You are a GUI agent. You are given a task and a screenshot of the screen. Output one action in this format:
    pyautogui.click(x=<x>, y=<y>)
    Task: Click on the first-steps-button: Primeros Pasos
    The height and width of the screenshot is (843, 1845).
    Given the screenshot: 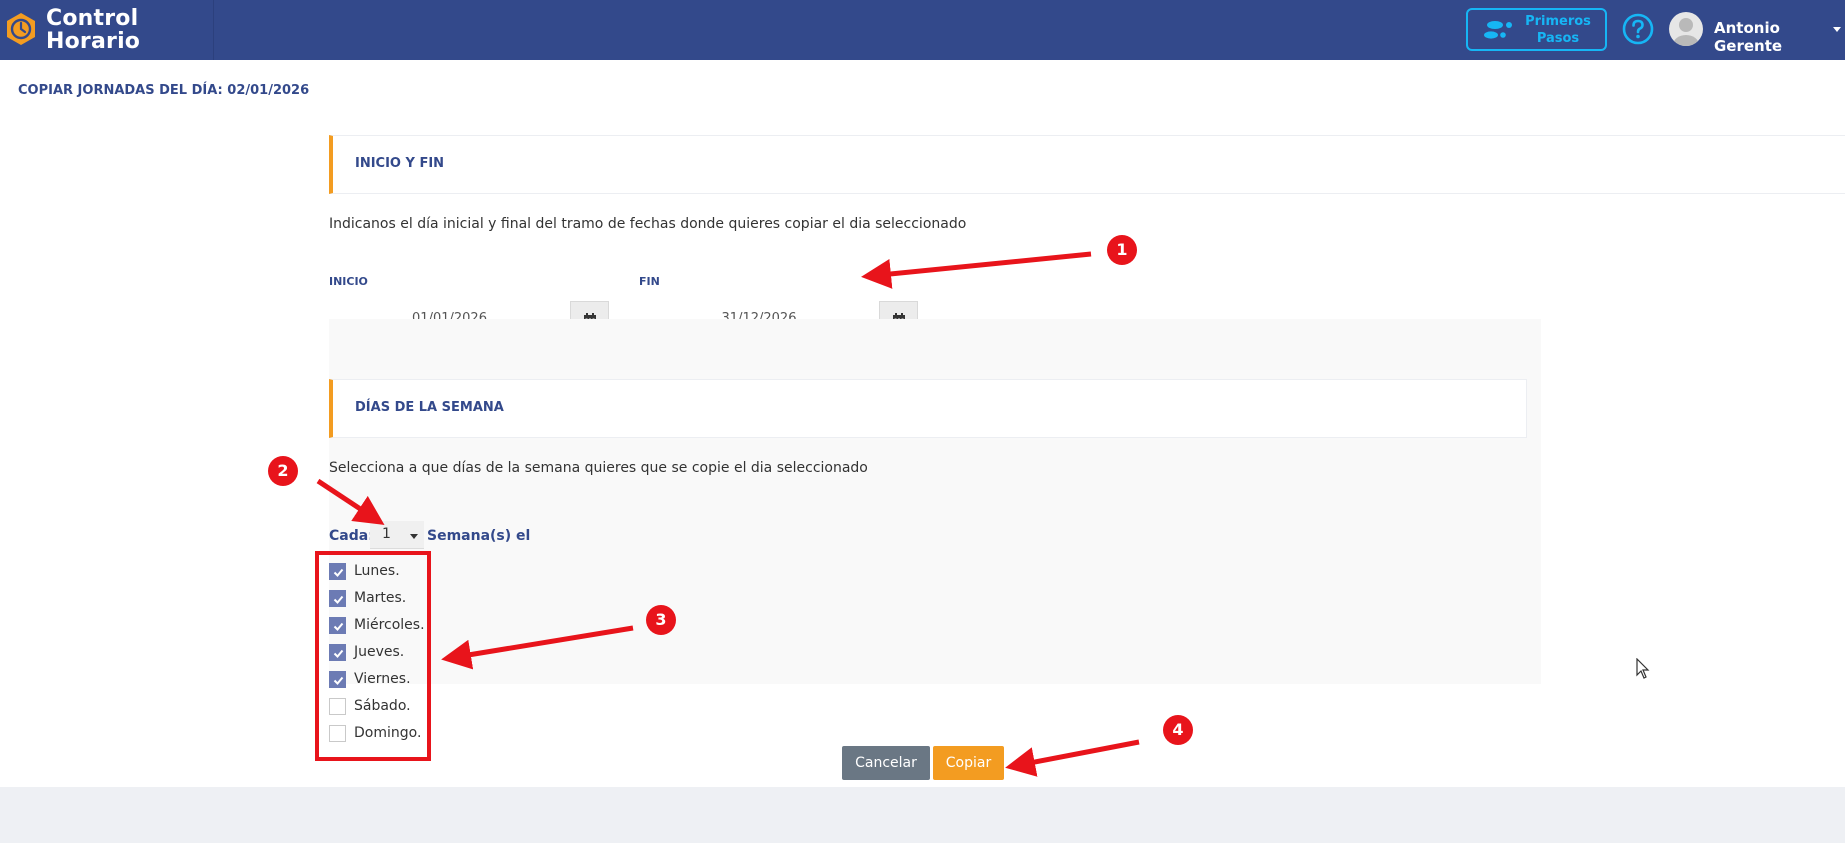 What is the action you would take?
    pyautogui.click(x=1536, y=29)
    